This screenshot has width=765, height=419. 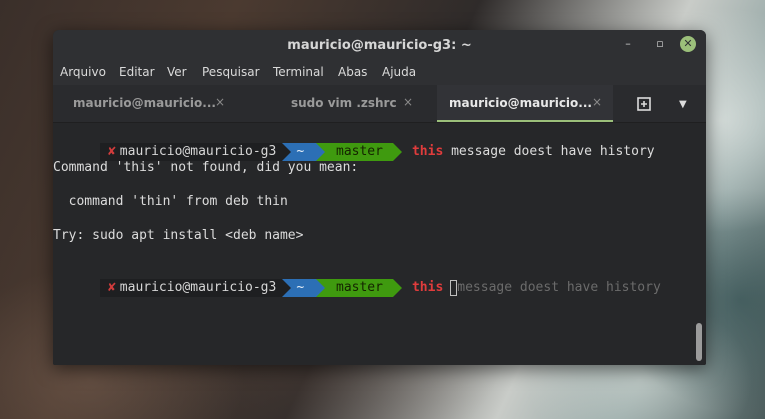 What do you see at coordinates (137, 72) in the screenshot?
I see `menu-editar: Editar` at bounding box center [137, 72].